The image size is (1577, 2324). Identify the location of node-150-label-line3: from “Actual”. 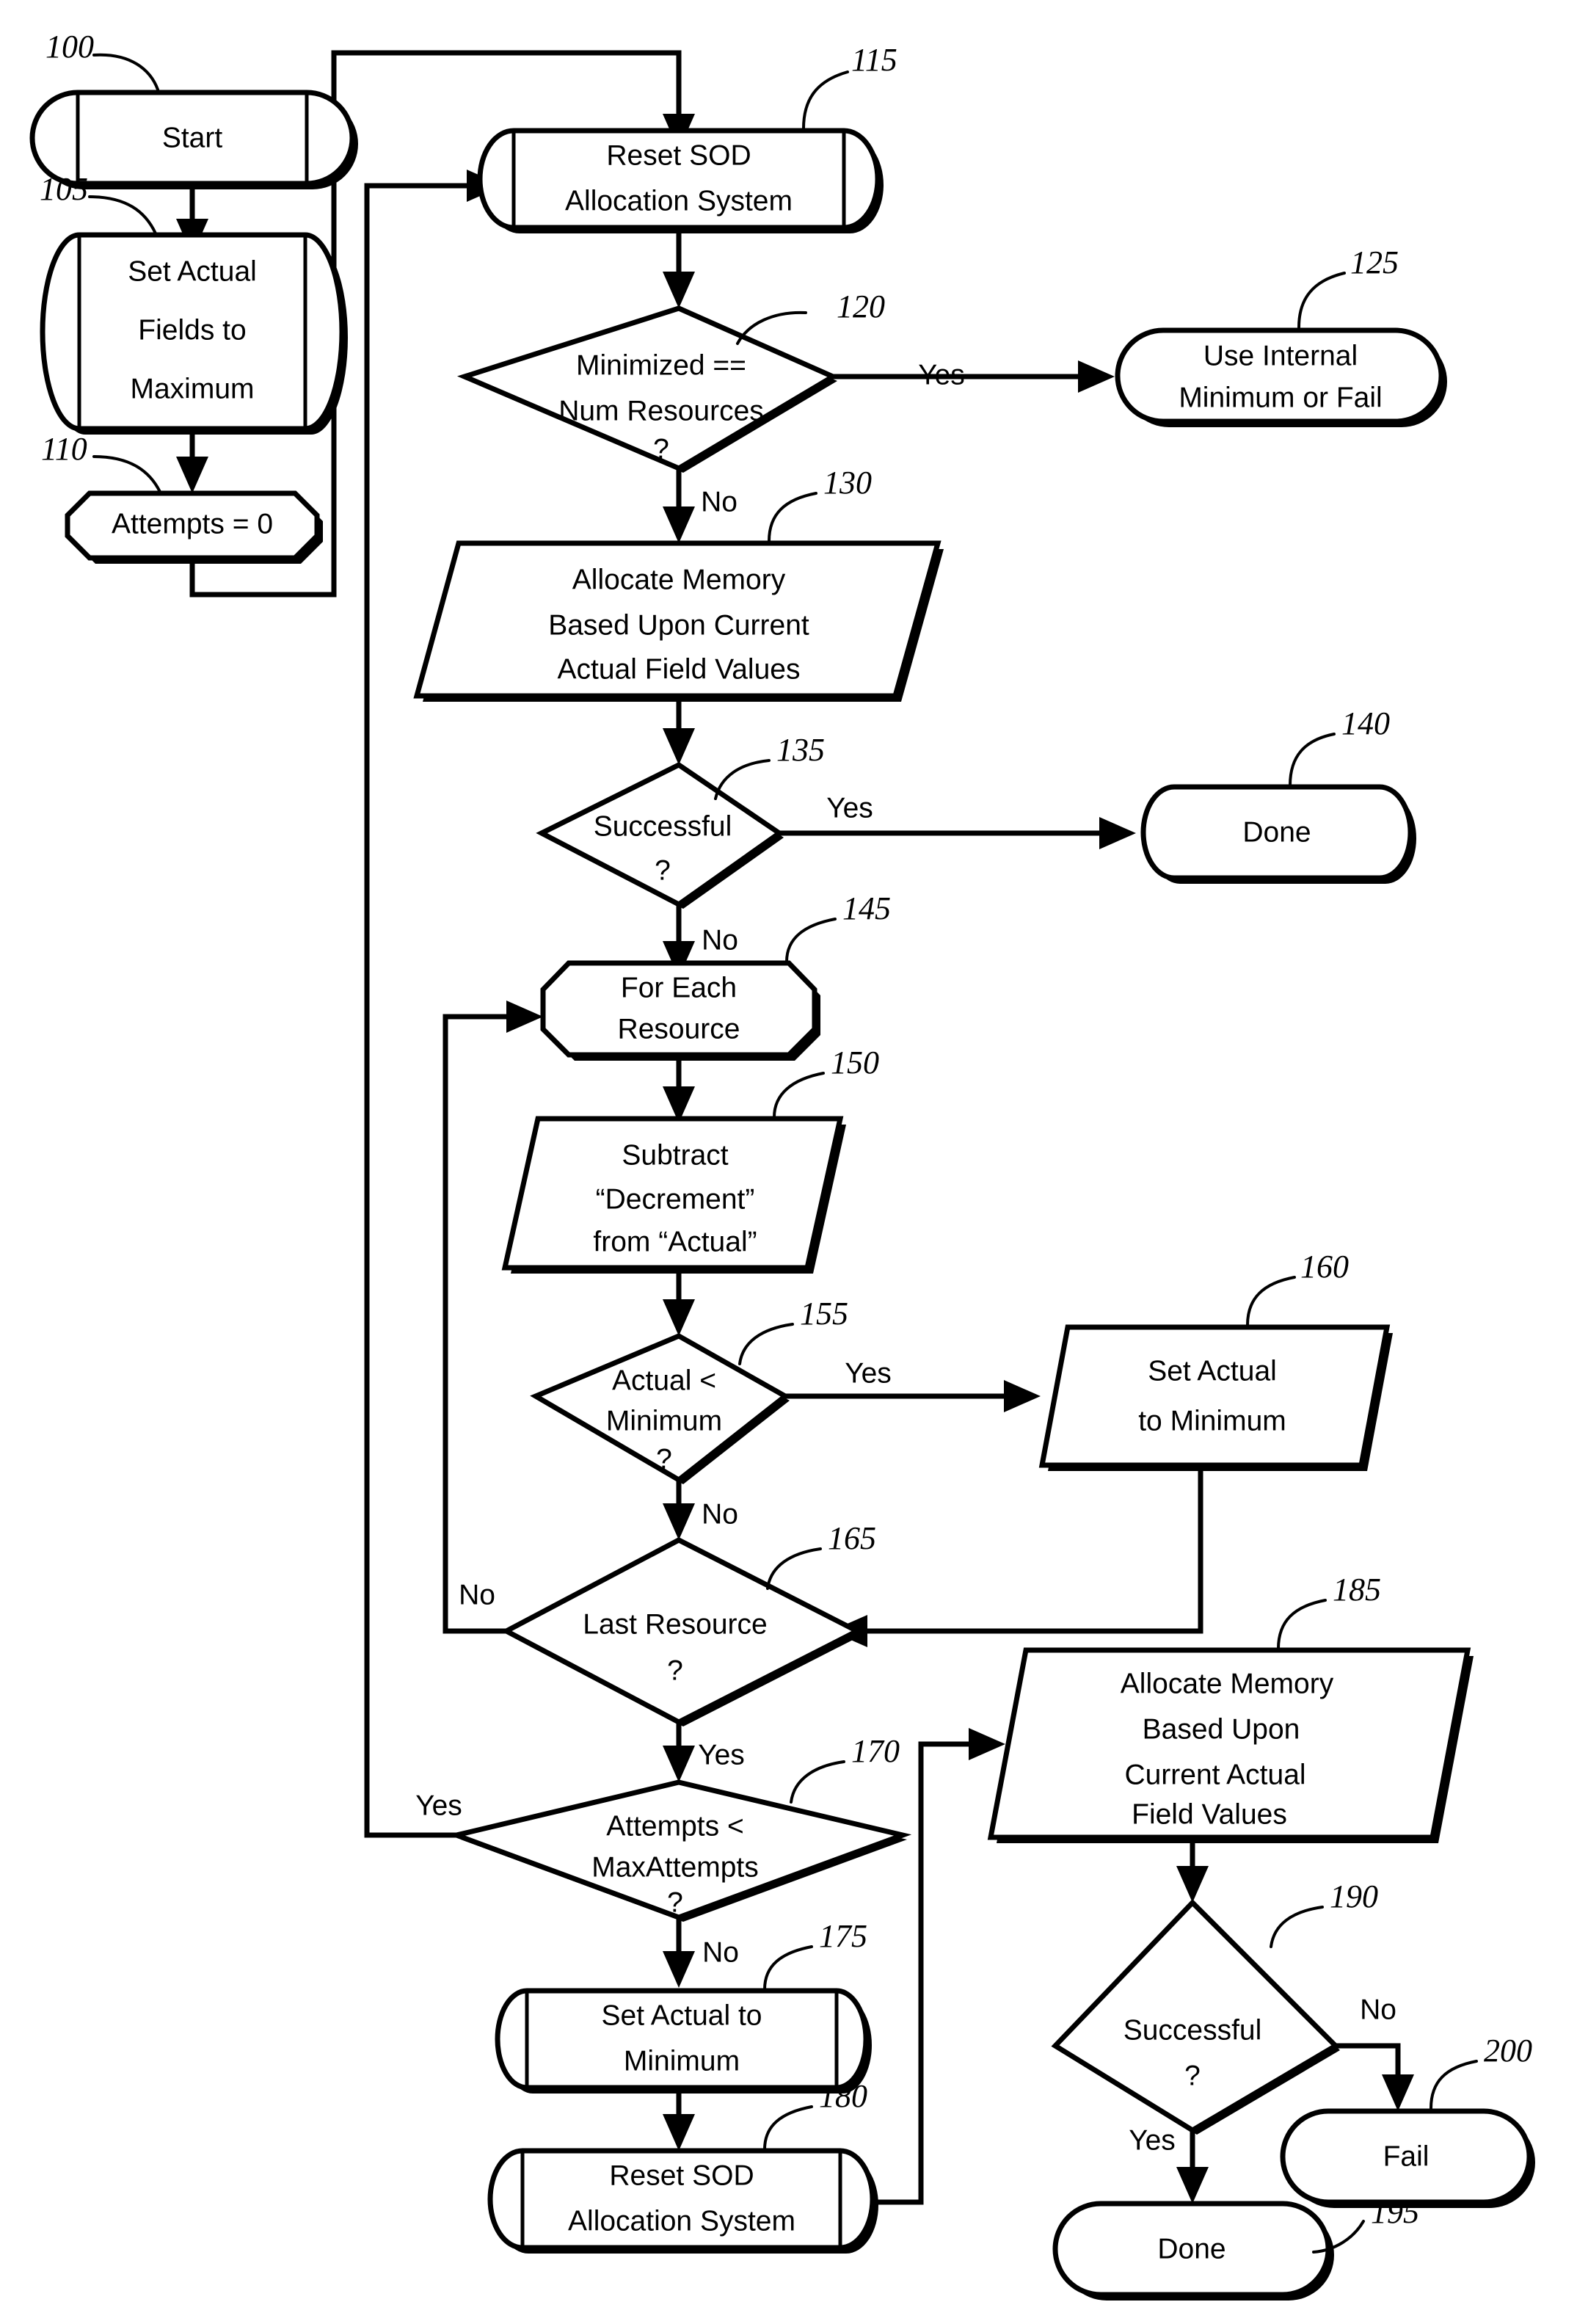
(675, 1241).